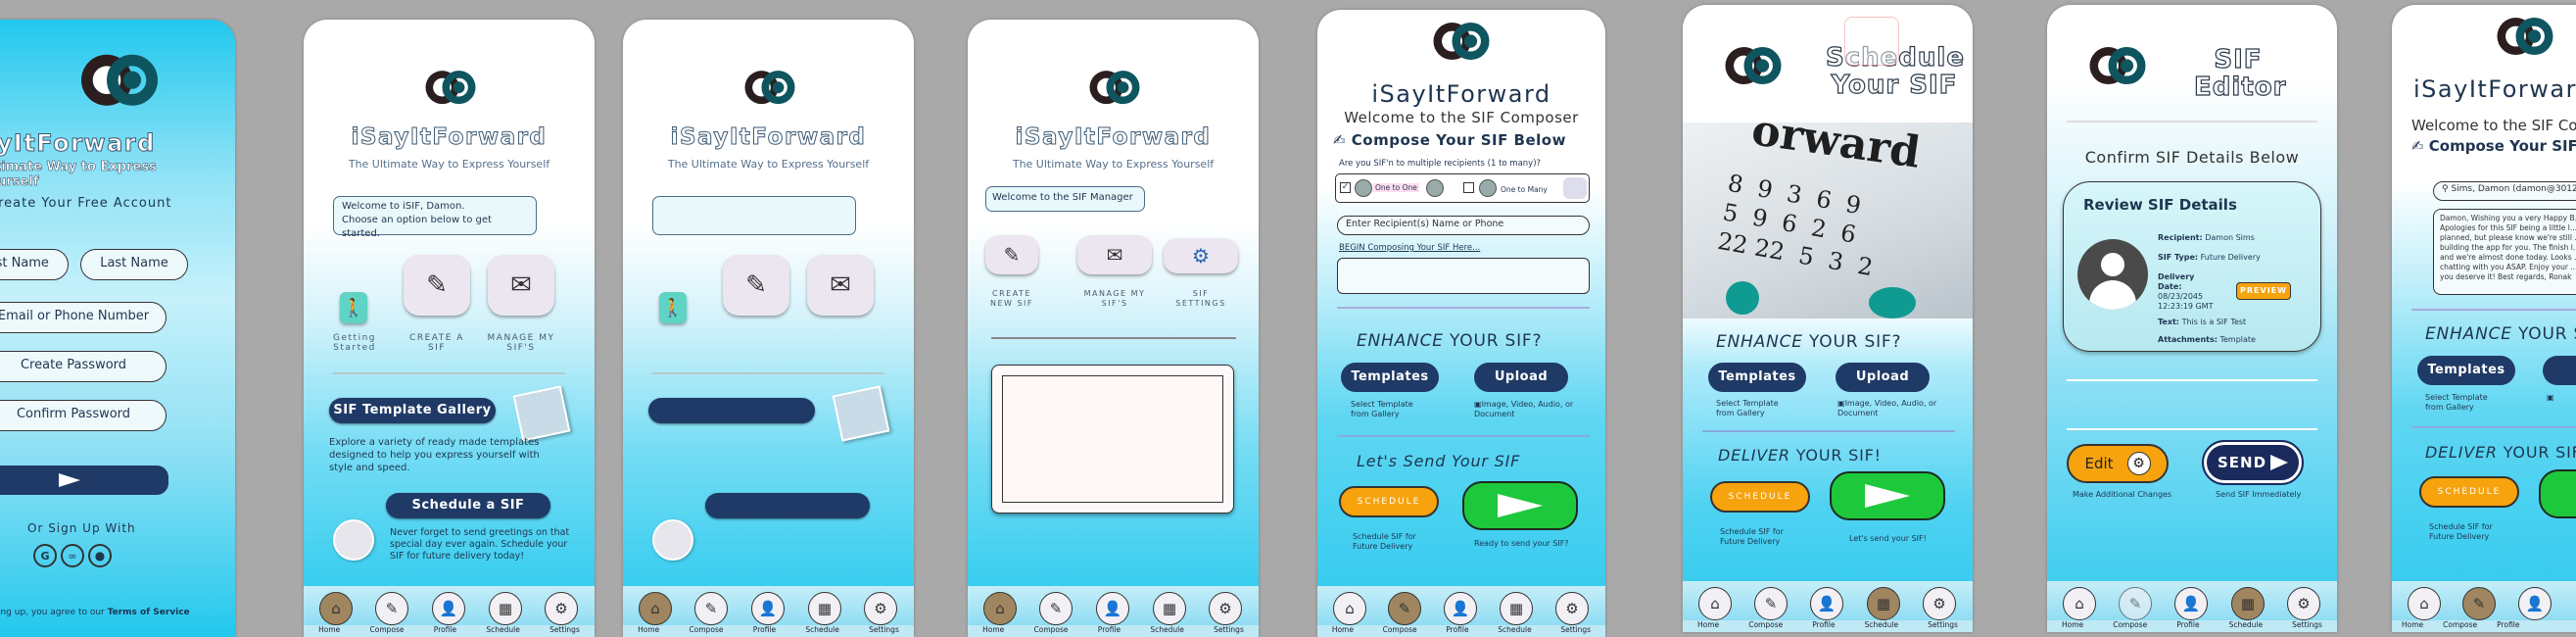 This screenshot has width=2576, height=637. Describe the element at coordinates (1893, 302) in the screenshot. I see `teal-button-art` at that location.